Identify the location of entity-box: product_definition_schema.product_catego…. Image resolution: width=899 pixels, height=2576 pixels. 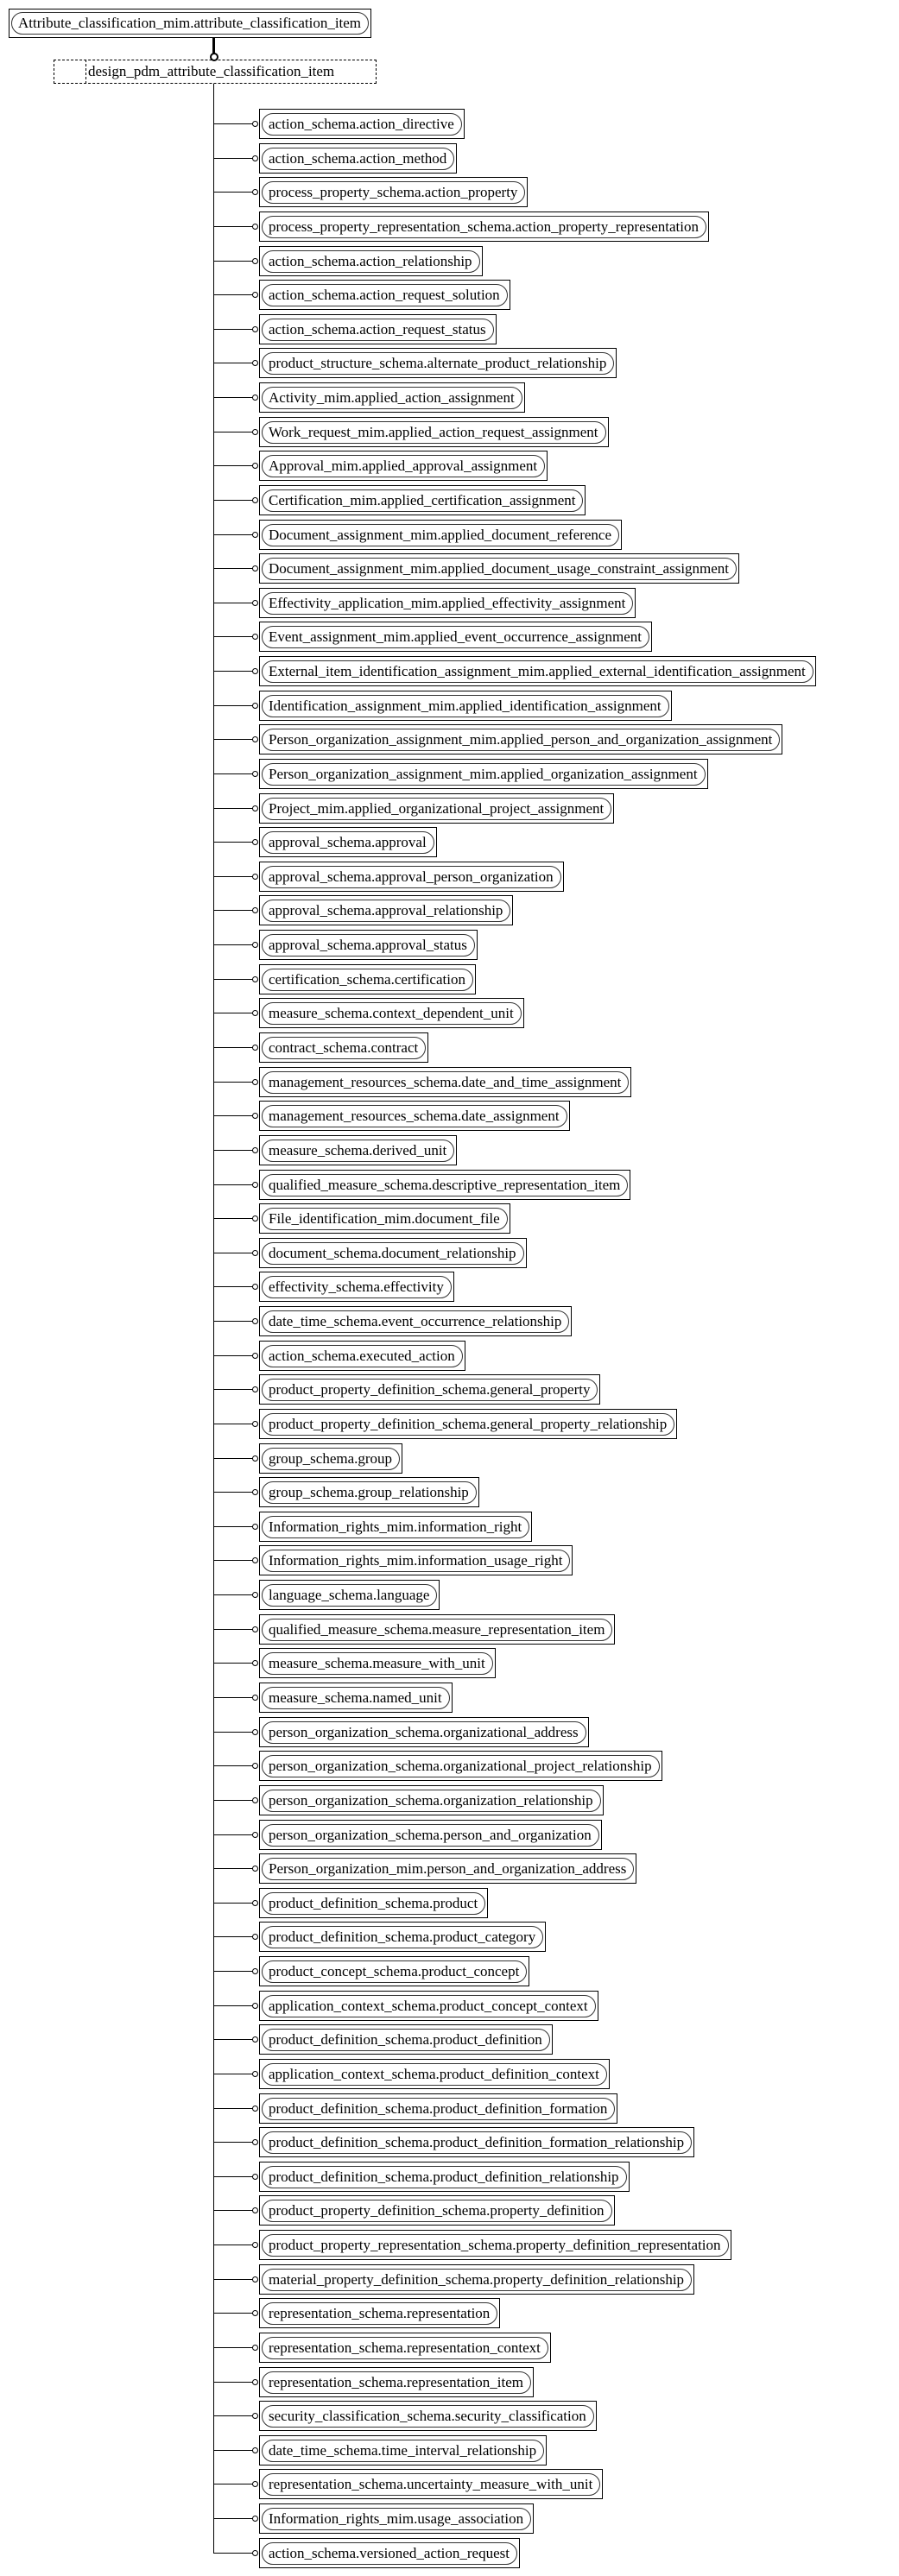
(403, 1937).